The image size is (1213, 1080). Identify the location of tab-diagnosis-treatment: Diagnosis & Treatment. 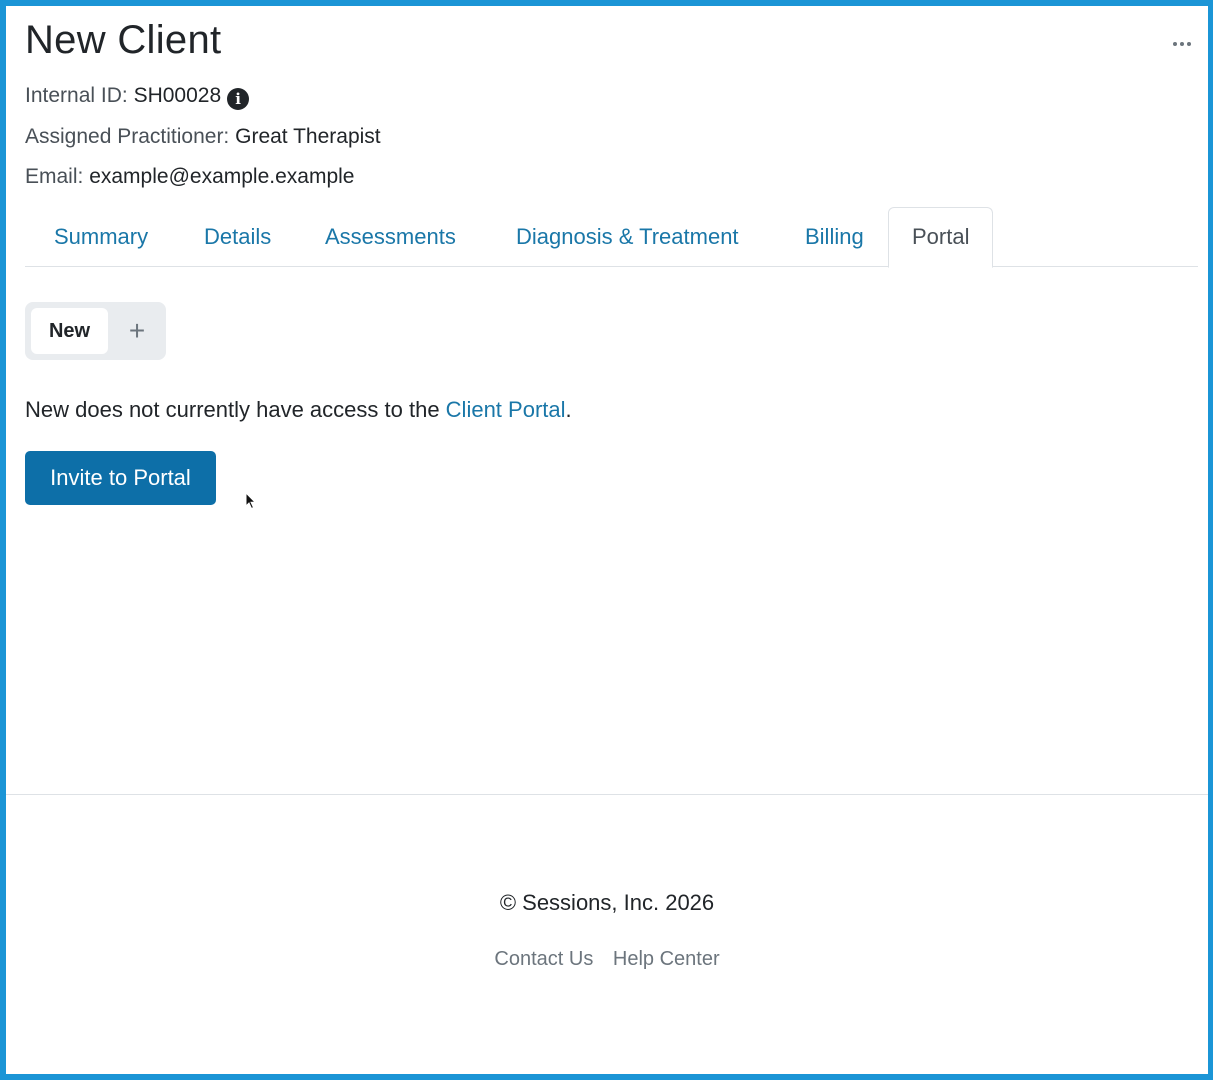
(627, 237).